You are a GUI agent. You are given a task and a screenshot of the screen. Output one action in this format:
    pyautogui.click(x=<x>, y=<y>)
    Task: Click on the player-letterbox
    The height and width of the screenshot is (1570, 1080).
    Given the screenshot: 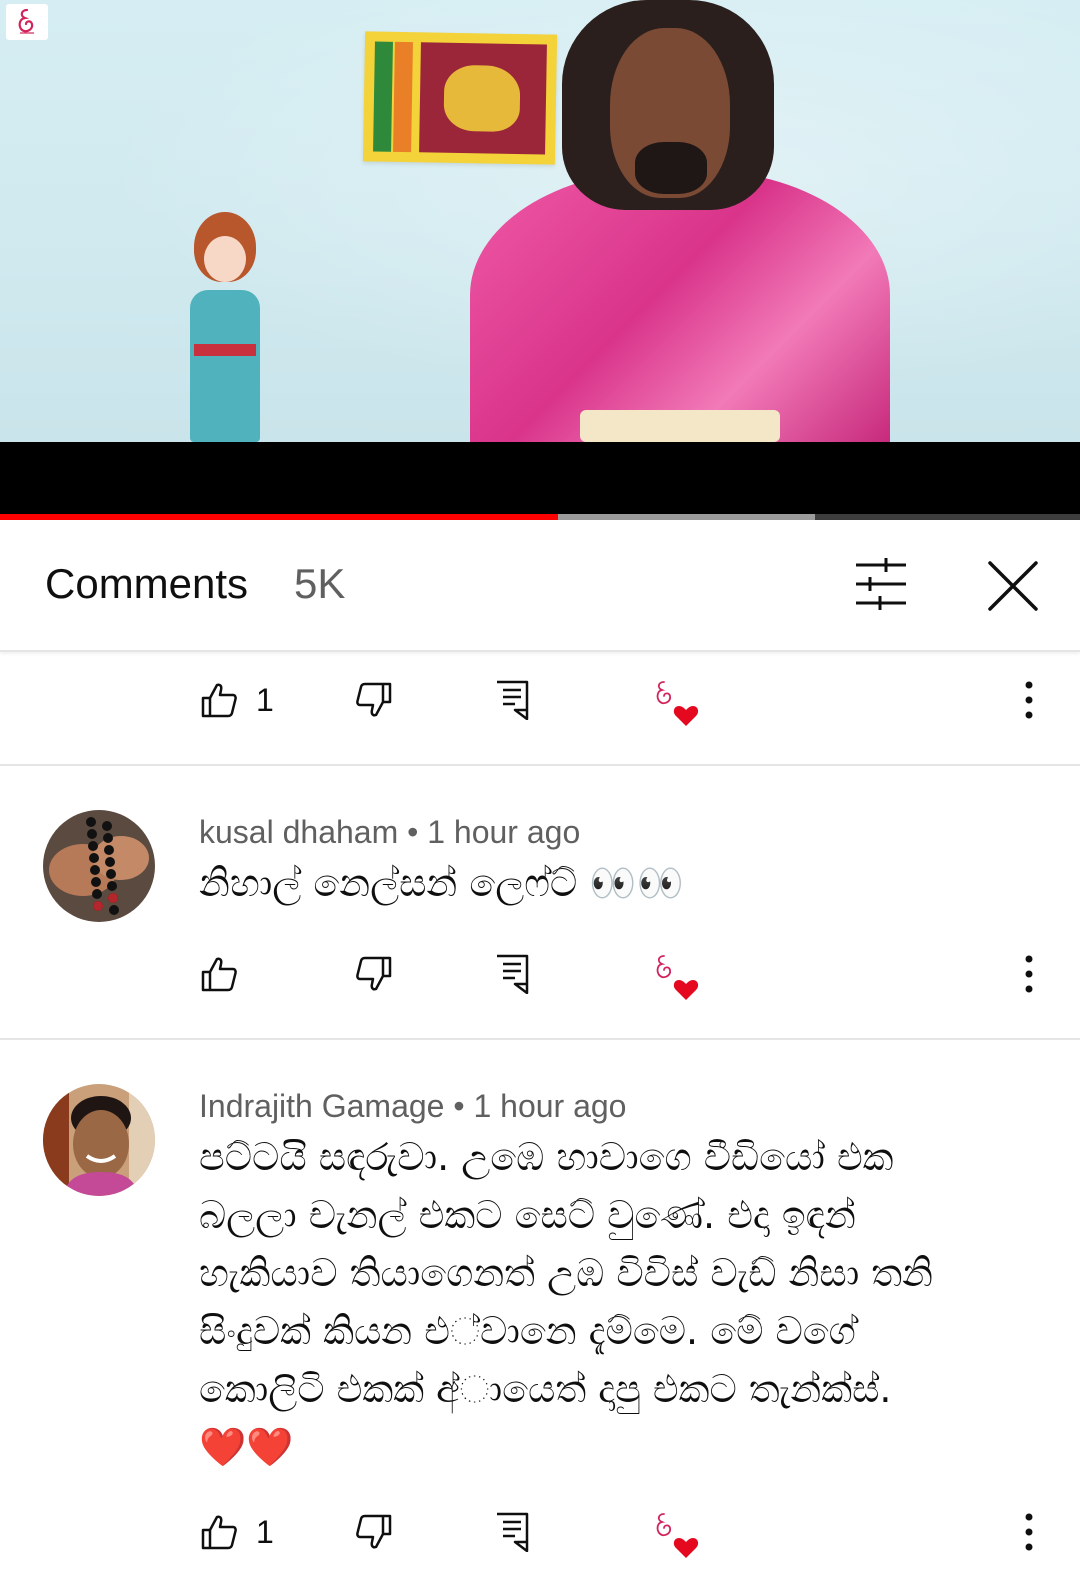 What is the action you would take?
    pyautogui.click(x=540, y=481)
    